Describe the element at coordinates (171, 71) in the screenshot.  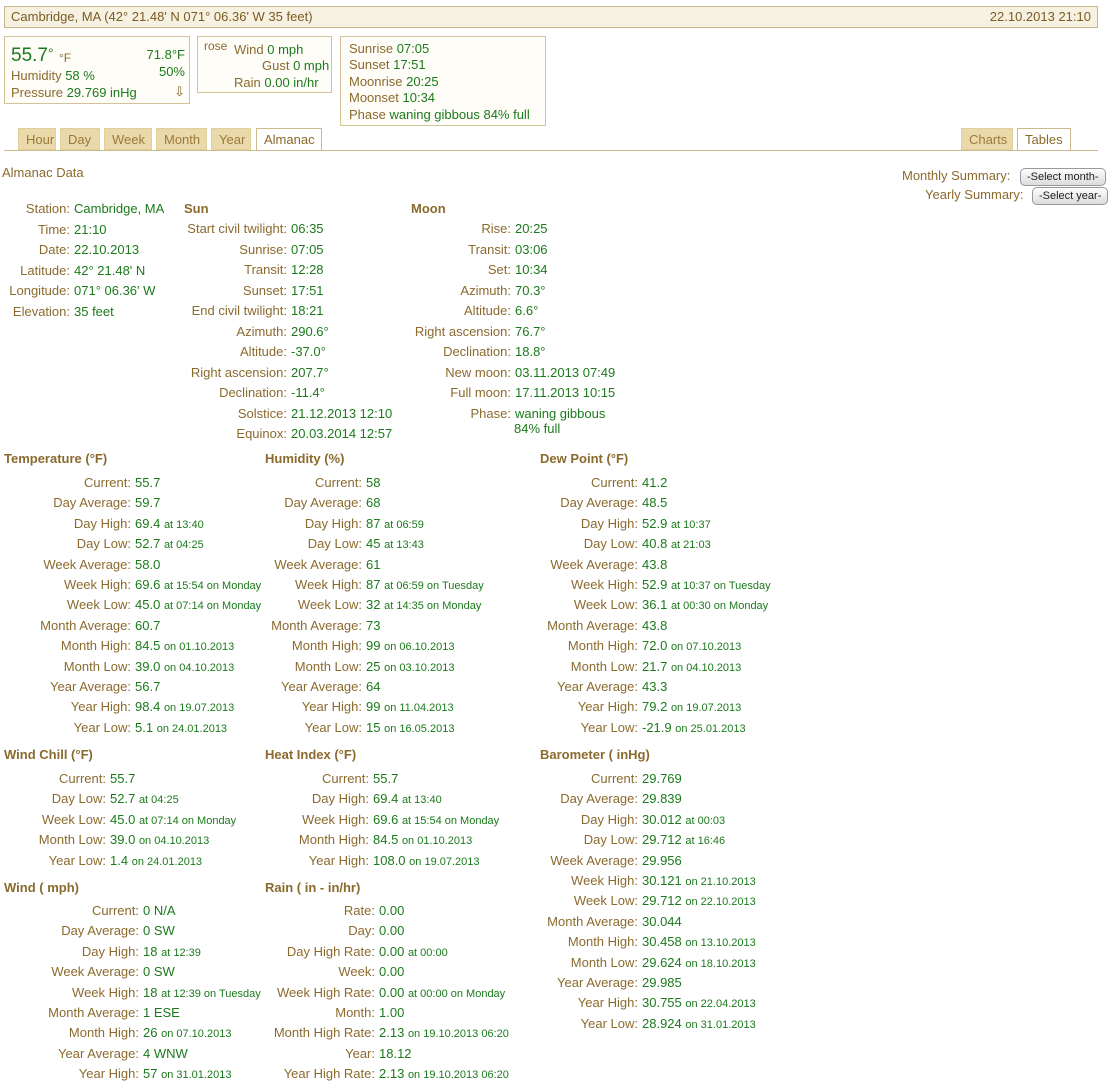
I see `high-percent: 50%` at that location.